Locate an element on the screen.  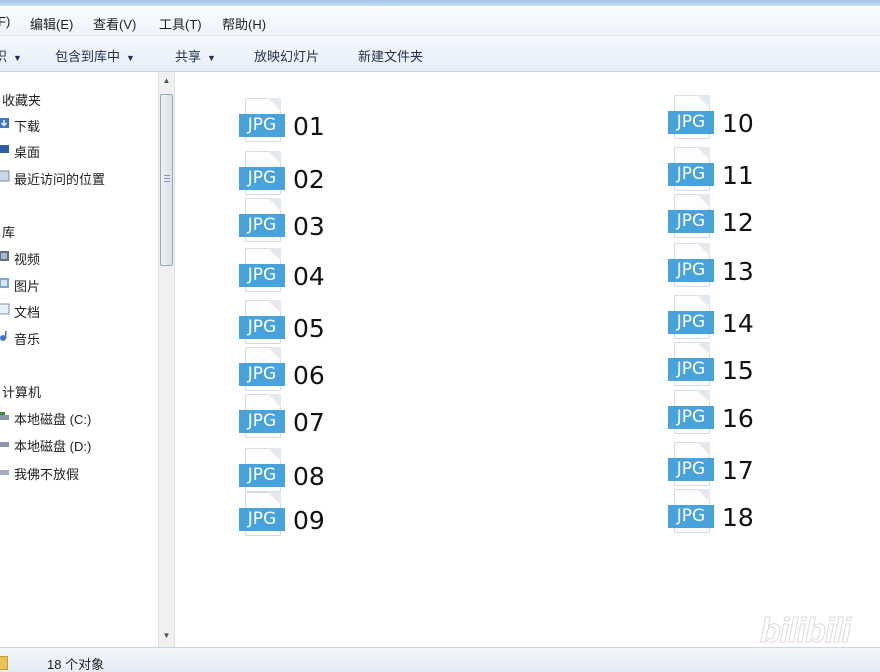
file-item: JPG 04 is located at coordinates (294, 273).